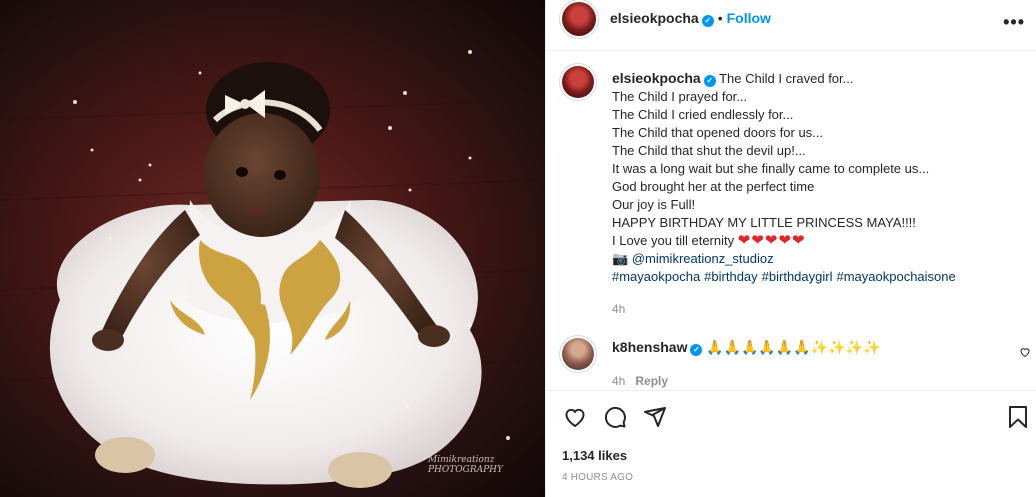 Image resolution: width=1036 pixels, height=497 pixels. I want to click on hashtag-link: #mayaokpochaisone, so click(895, 276).